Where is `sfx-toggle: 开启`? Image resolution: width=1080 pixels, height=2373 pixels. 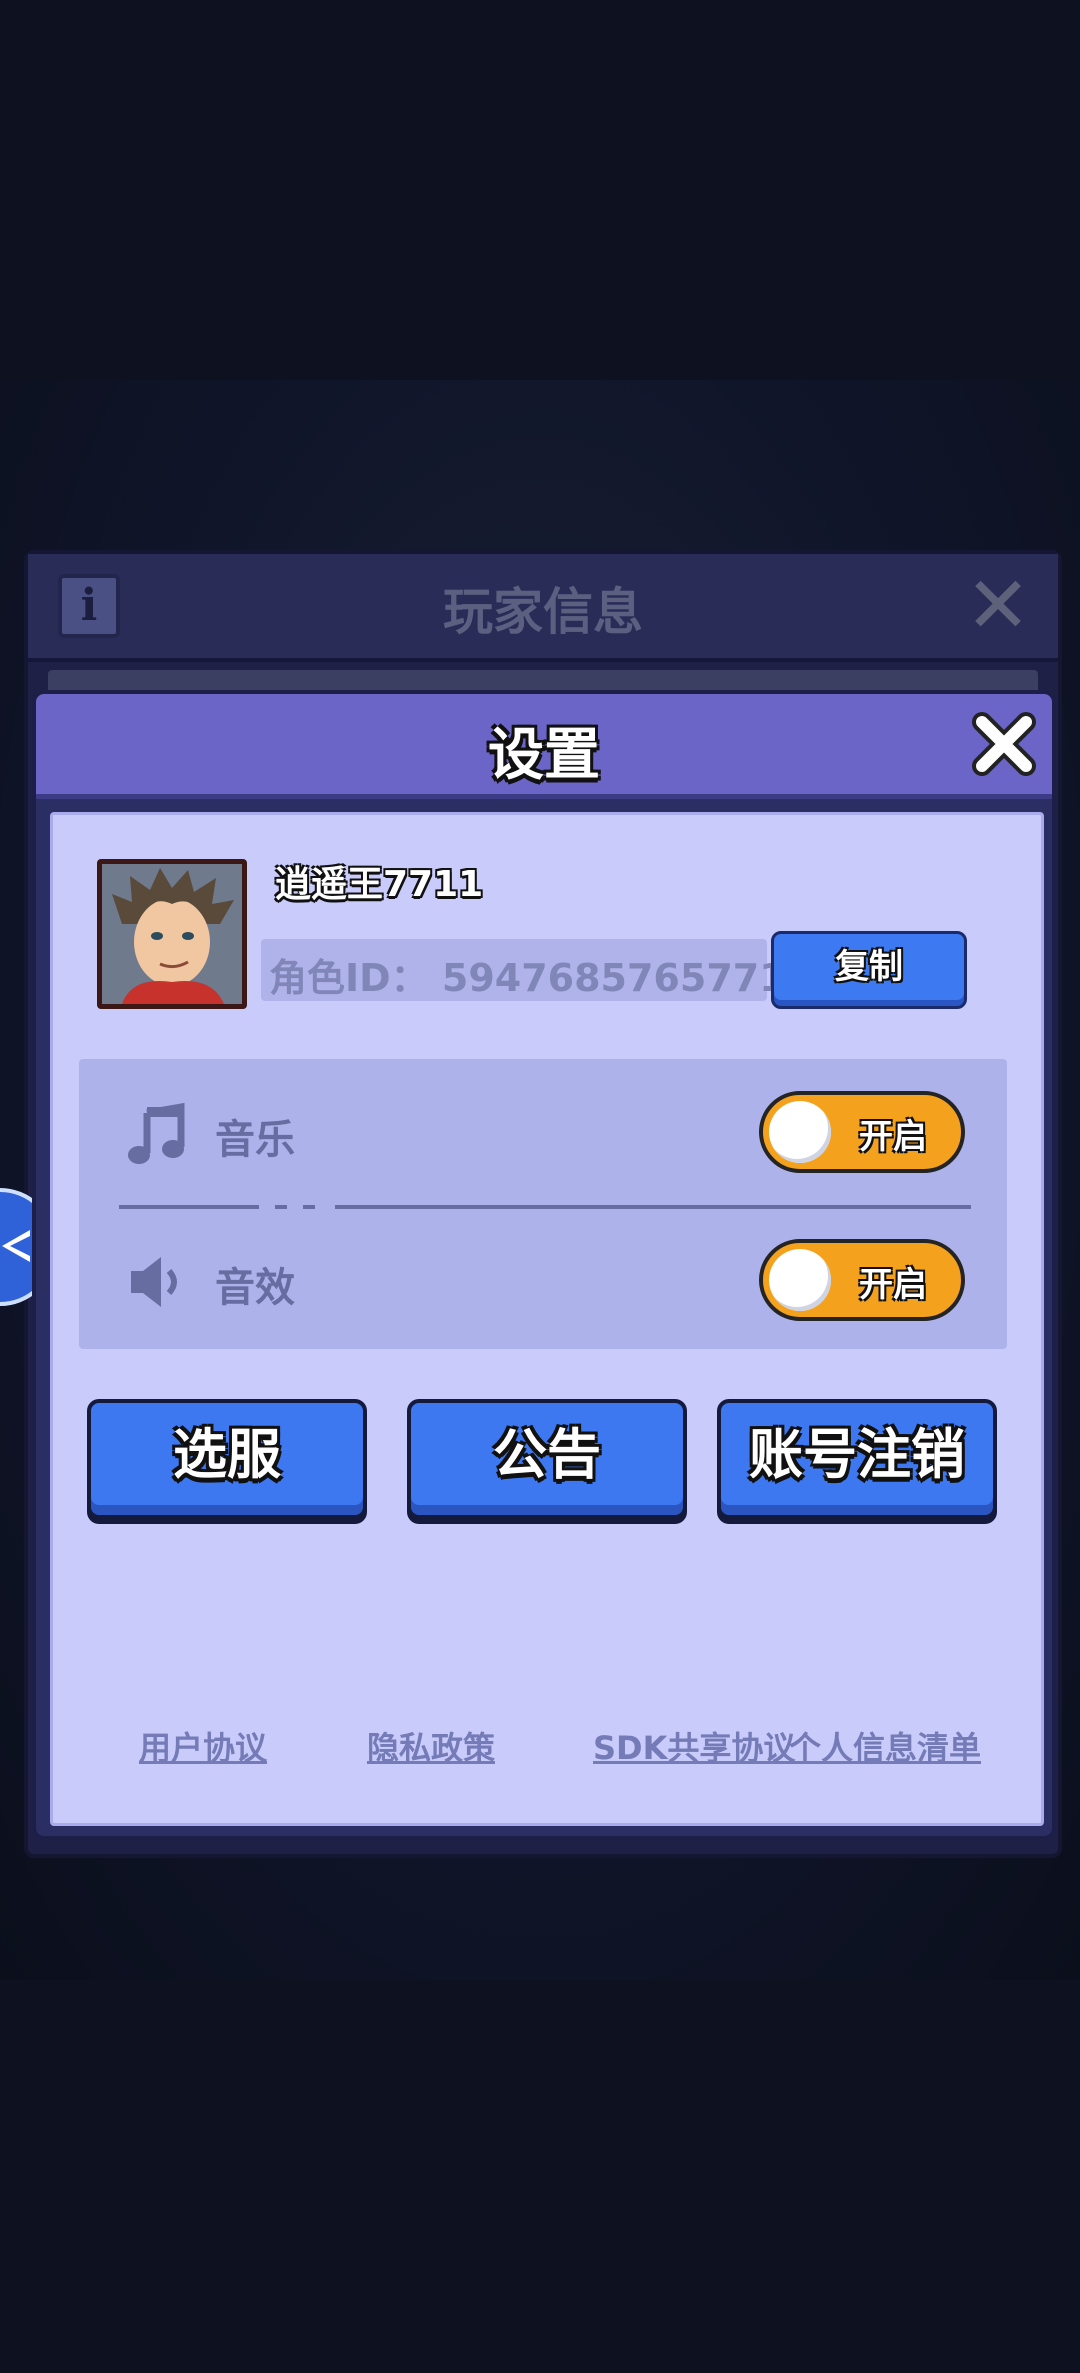
sfx-toggle: 开启 is located at coordinates (862, 1280).